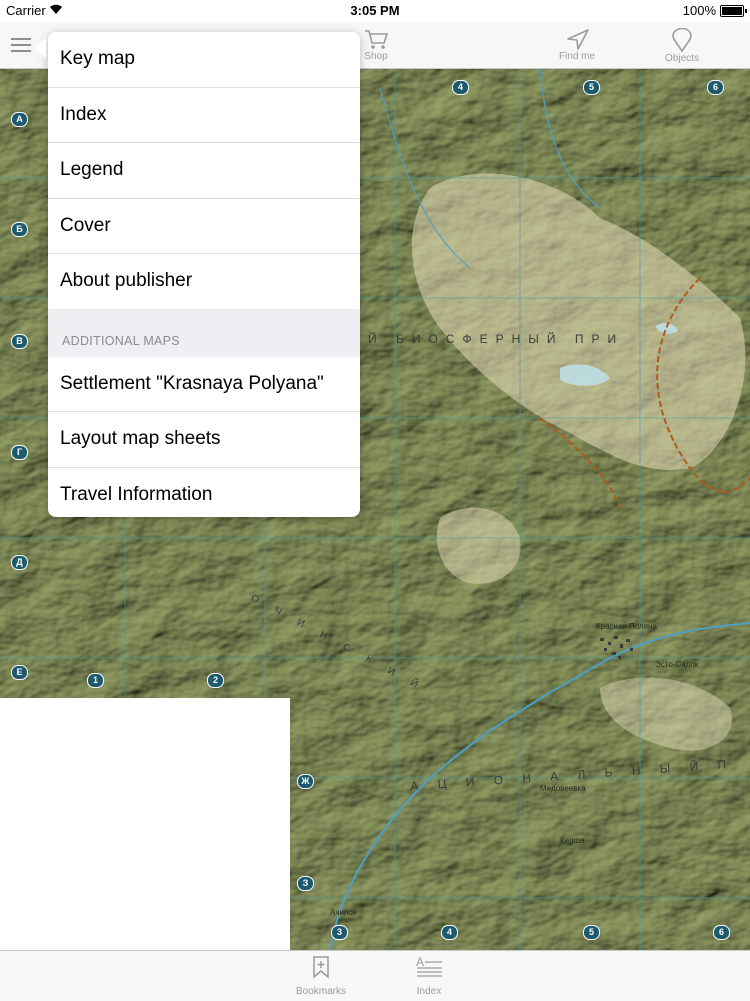 The width and height of the screenshot is (750, 1001). What do you see at coordinates (136, 494) in the screenshot?
I see `menu-item-label: Travel Information` at bounding box center [136, 494].